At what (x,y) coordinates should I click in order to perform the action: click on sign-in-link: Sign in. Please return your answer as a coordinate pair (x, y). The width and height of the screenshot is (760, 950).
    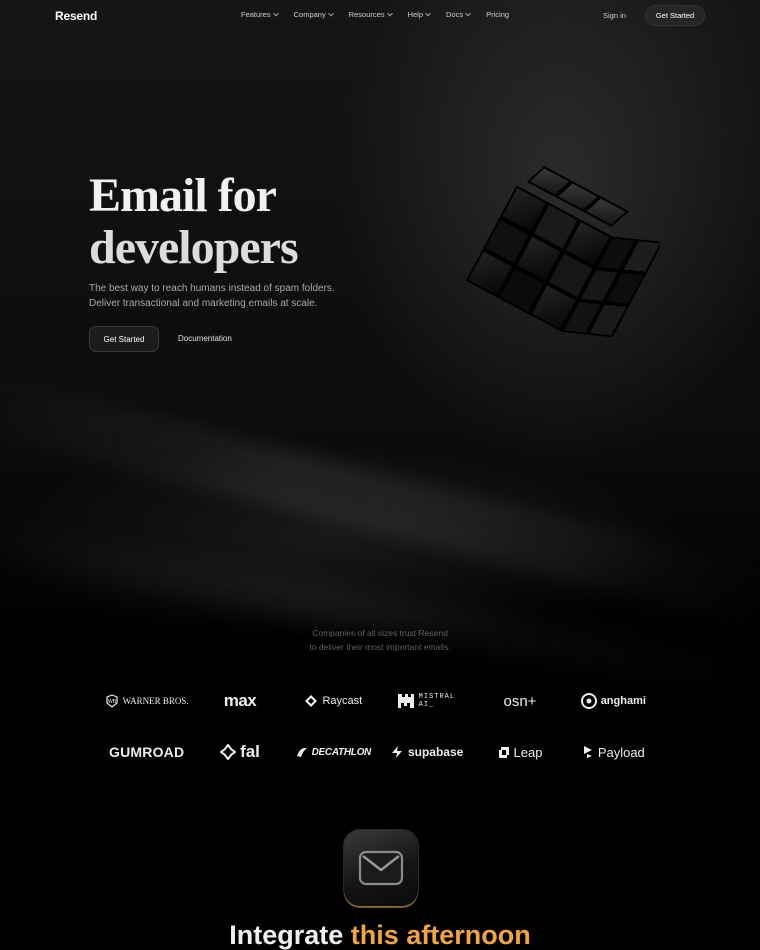
    Looking at the image, I should click on (614, 15).